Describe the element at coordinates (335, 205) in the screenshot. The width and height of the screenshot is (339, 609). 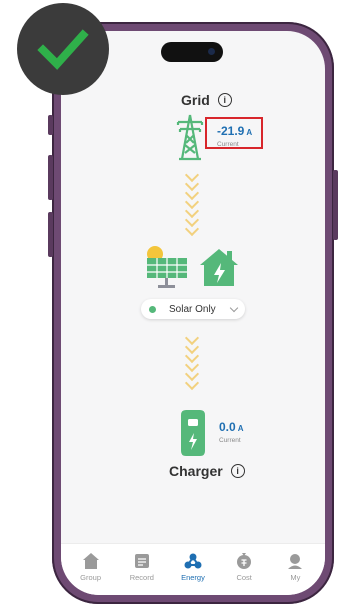
I see `phone-power-button` at that location.